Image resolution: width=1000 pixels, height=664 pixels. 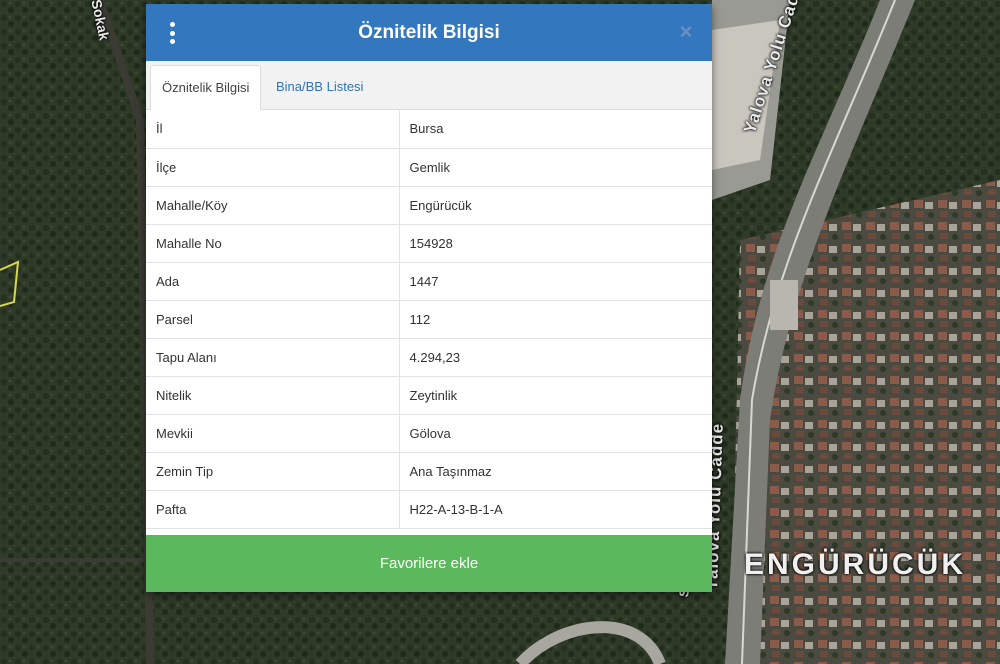 I want to click on tab-attribute-info: Öznitelik Bilgisi, so click(x=206, y=87).